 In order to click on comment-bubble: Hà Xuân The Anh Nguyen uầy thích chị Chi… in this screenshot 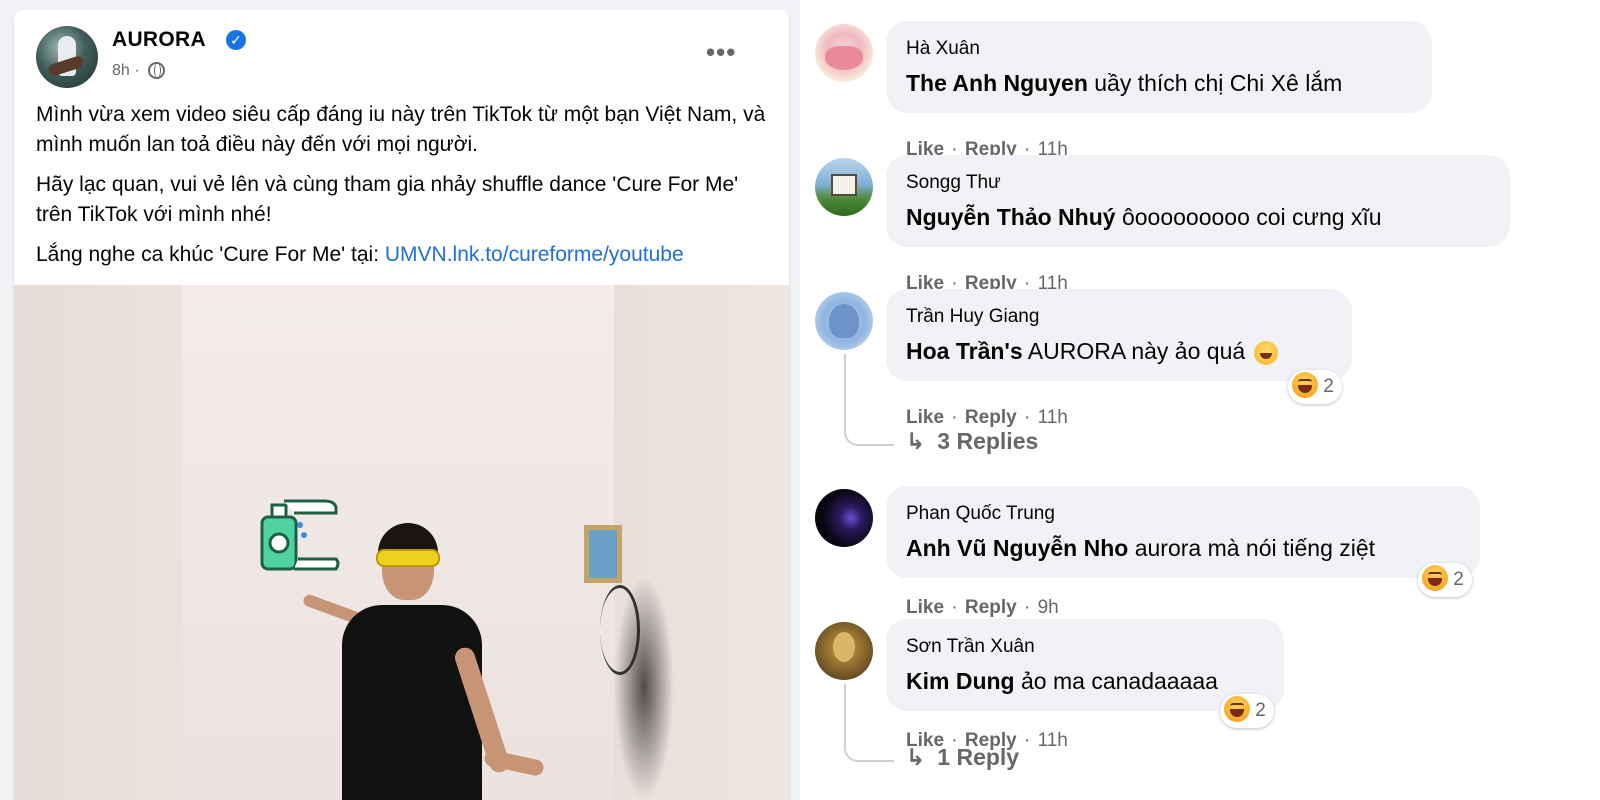, I will do `click(1159, 67)`.